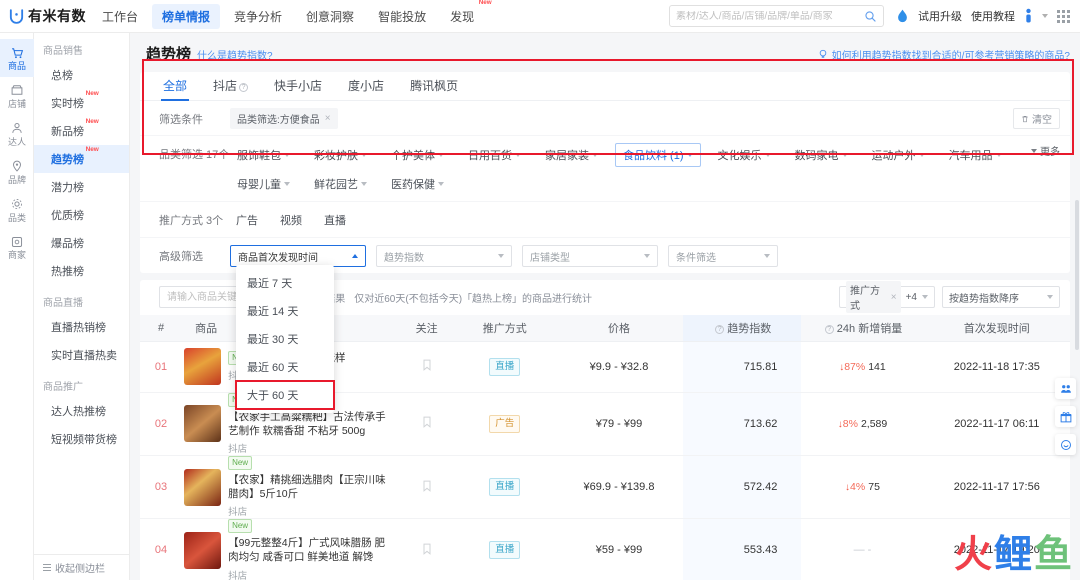 This screenshot has width=1080, height=580. What do you see at coordinates (285, 367) in the screenshot?
I see `dropdown-option-最近 60 天: 最近 60 天` at bounding box center [285, 367].